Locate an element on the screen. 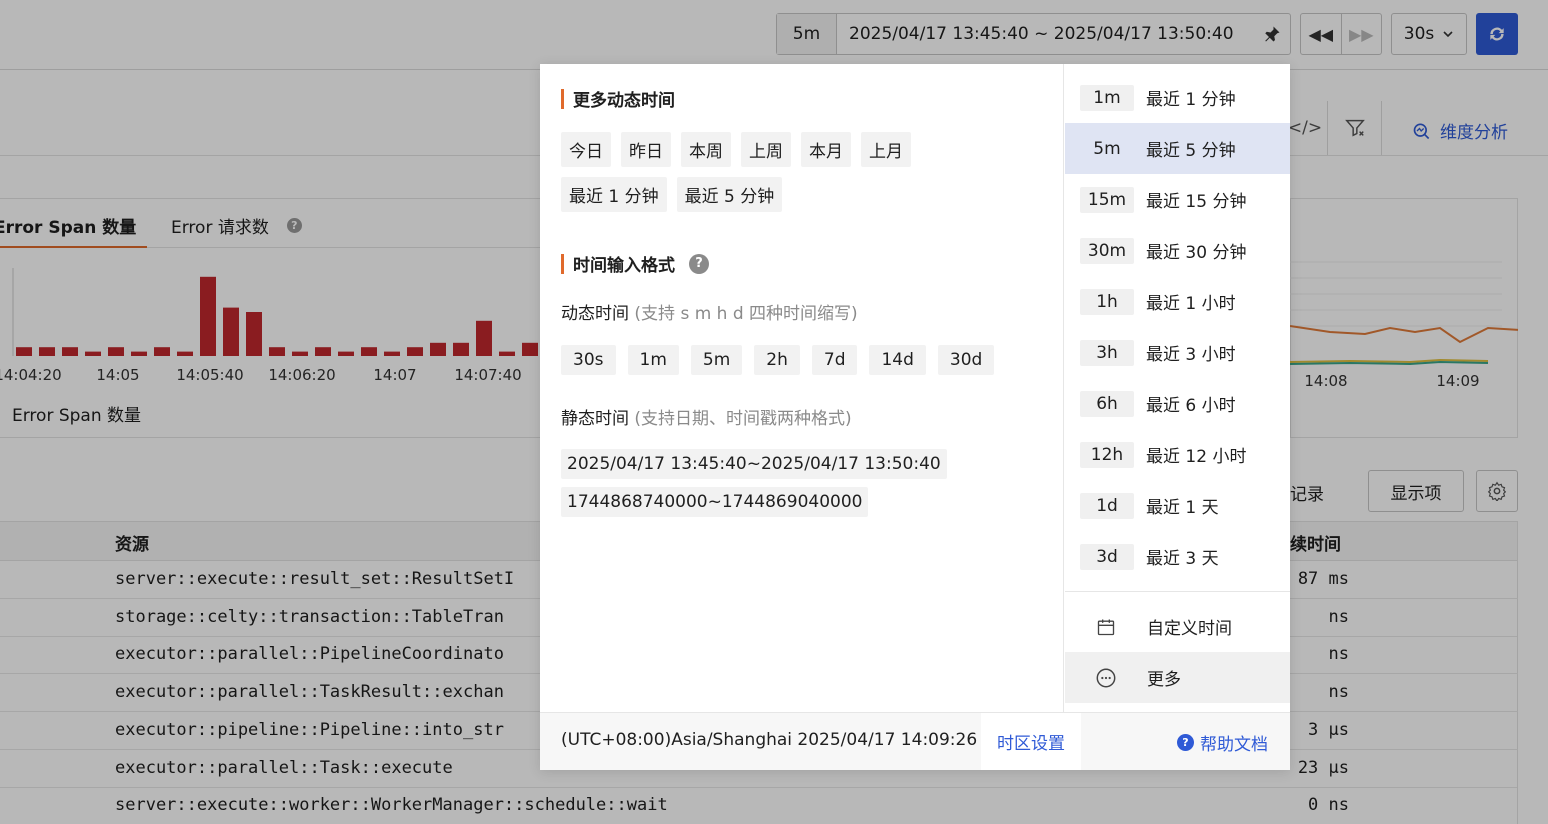 The image size is (1548, 824). quick-range-code: 30m is located at coordinates (1107, 250).